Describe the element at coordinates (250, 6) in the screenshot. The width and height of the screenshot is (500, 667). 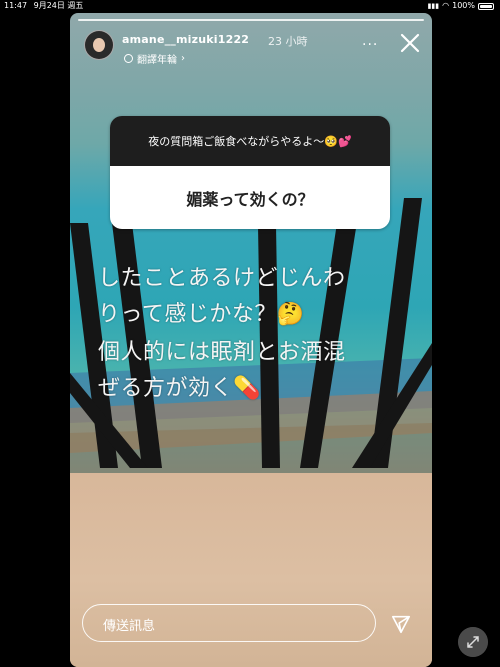
I see `status-bar: 11:47 9月24日 週五 ▮▮▮ ◠ 100%` at that location.